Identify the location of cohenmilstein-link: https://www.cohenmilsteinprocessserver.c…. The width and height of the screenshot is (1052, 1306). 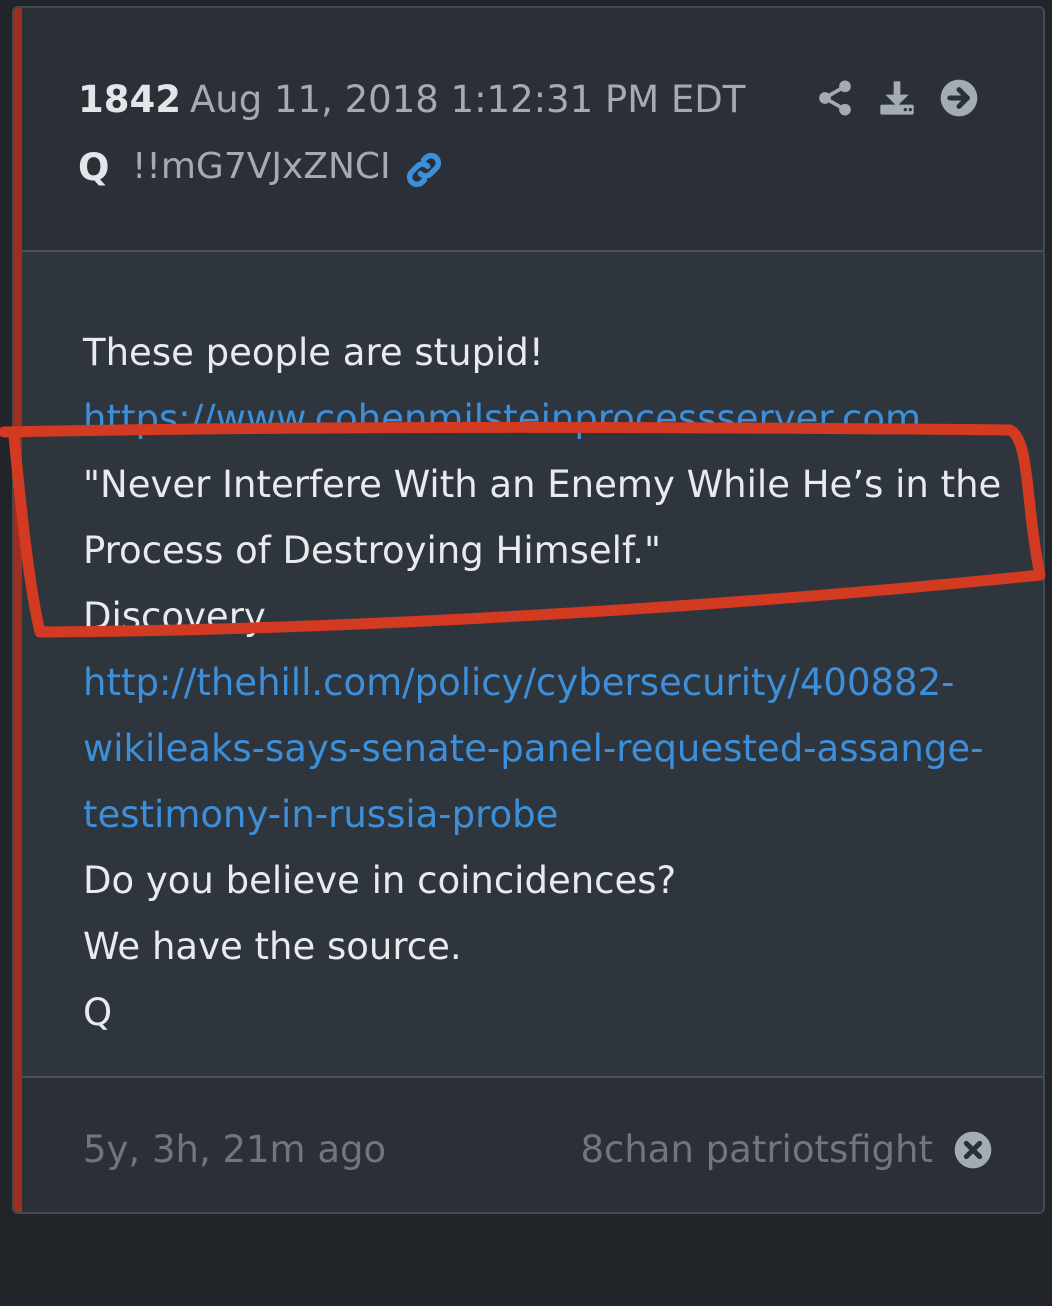
(533, 419).